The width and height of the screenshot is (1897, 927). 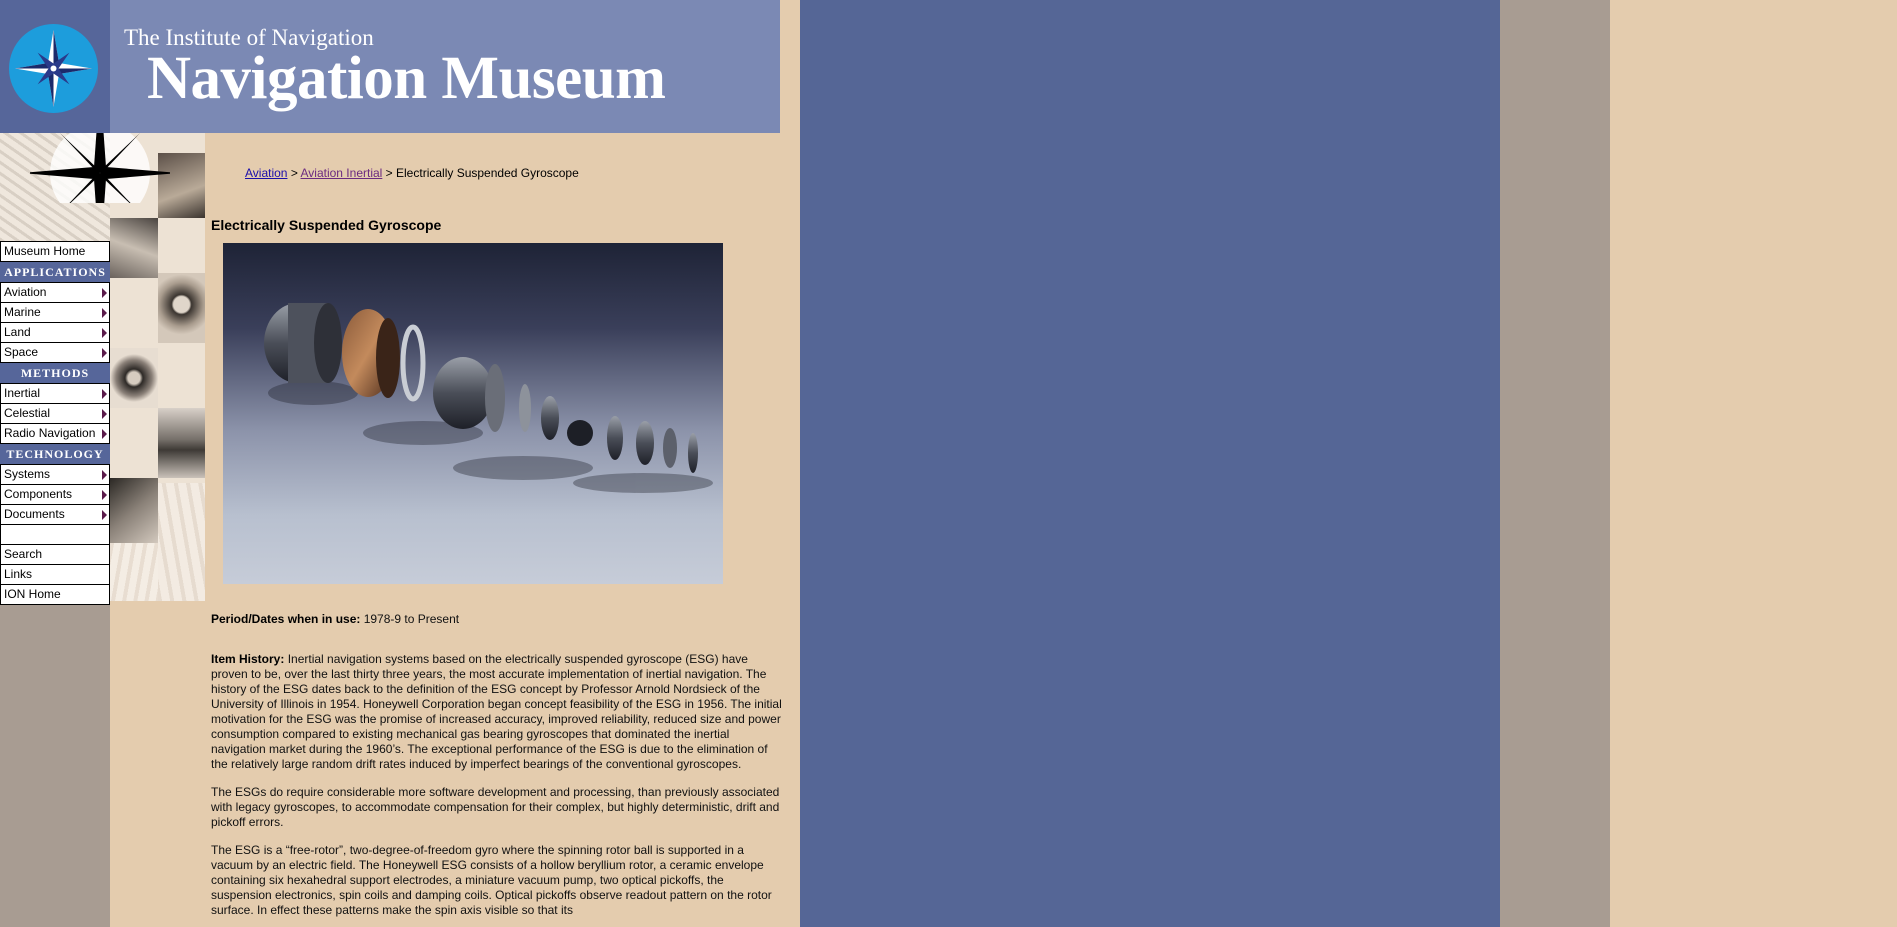 I want to click on nav-item-components: Components, so click(x=55, y=495).